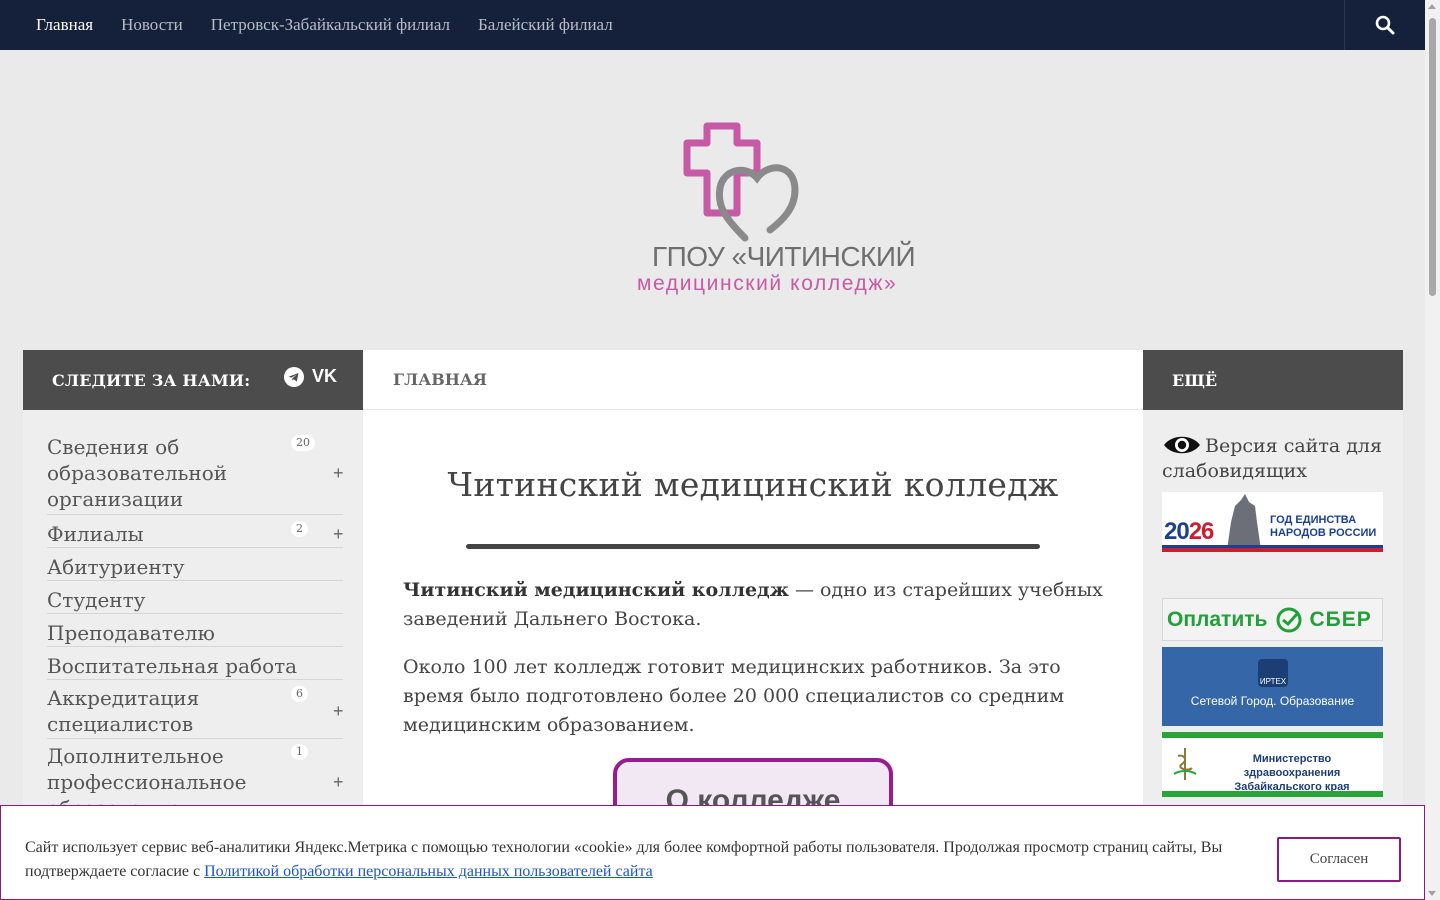 The height and width of the screenshot is (900, 1440). I want to click on telegram-icon, so click(294, 377).